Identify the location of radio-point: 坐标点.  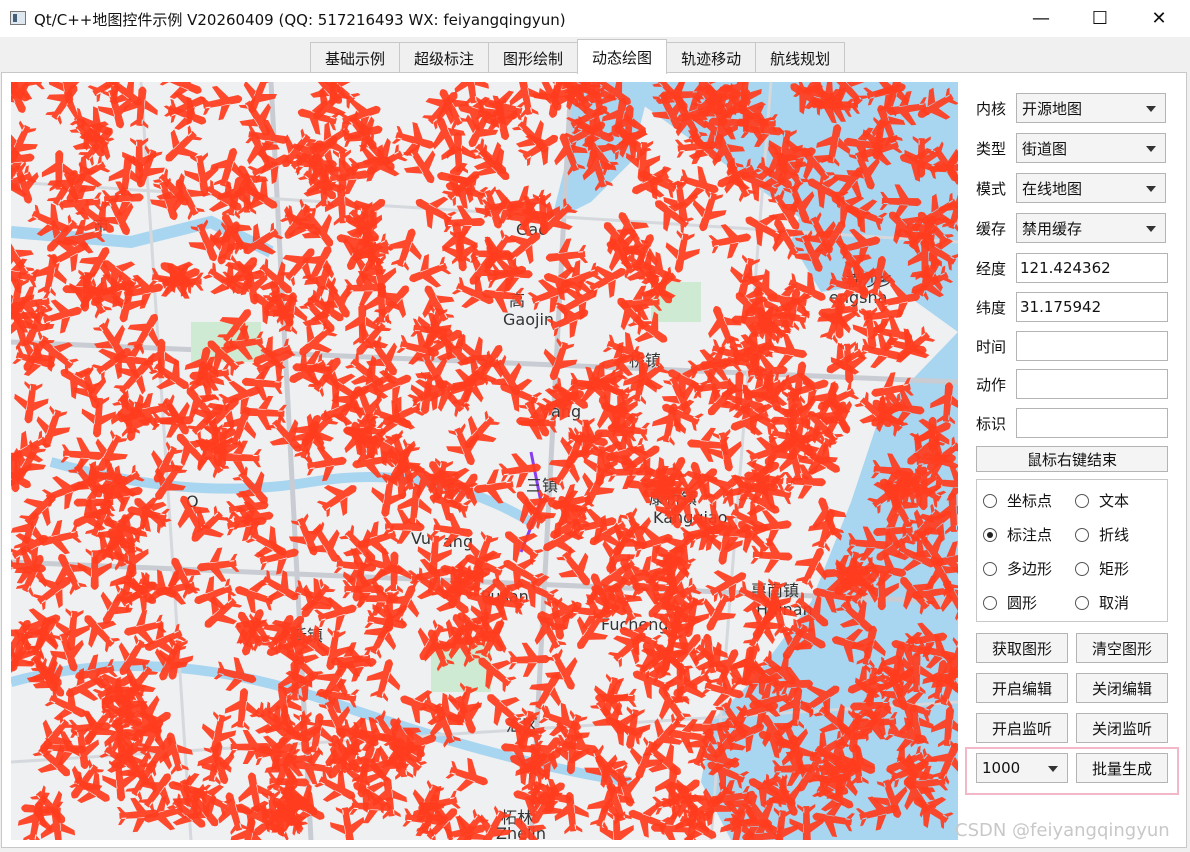
(1017, 500).